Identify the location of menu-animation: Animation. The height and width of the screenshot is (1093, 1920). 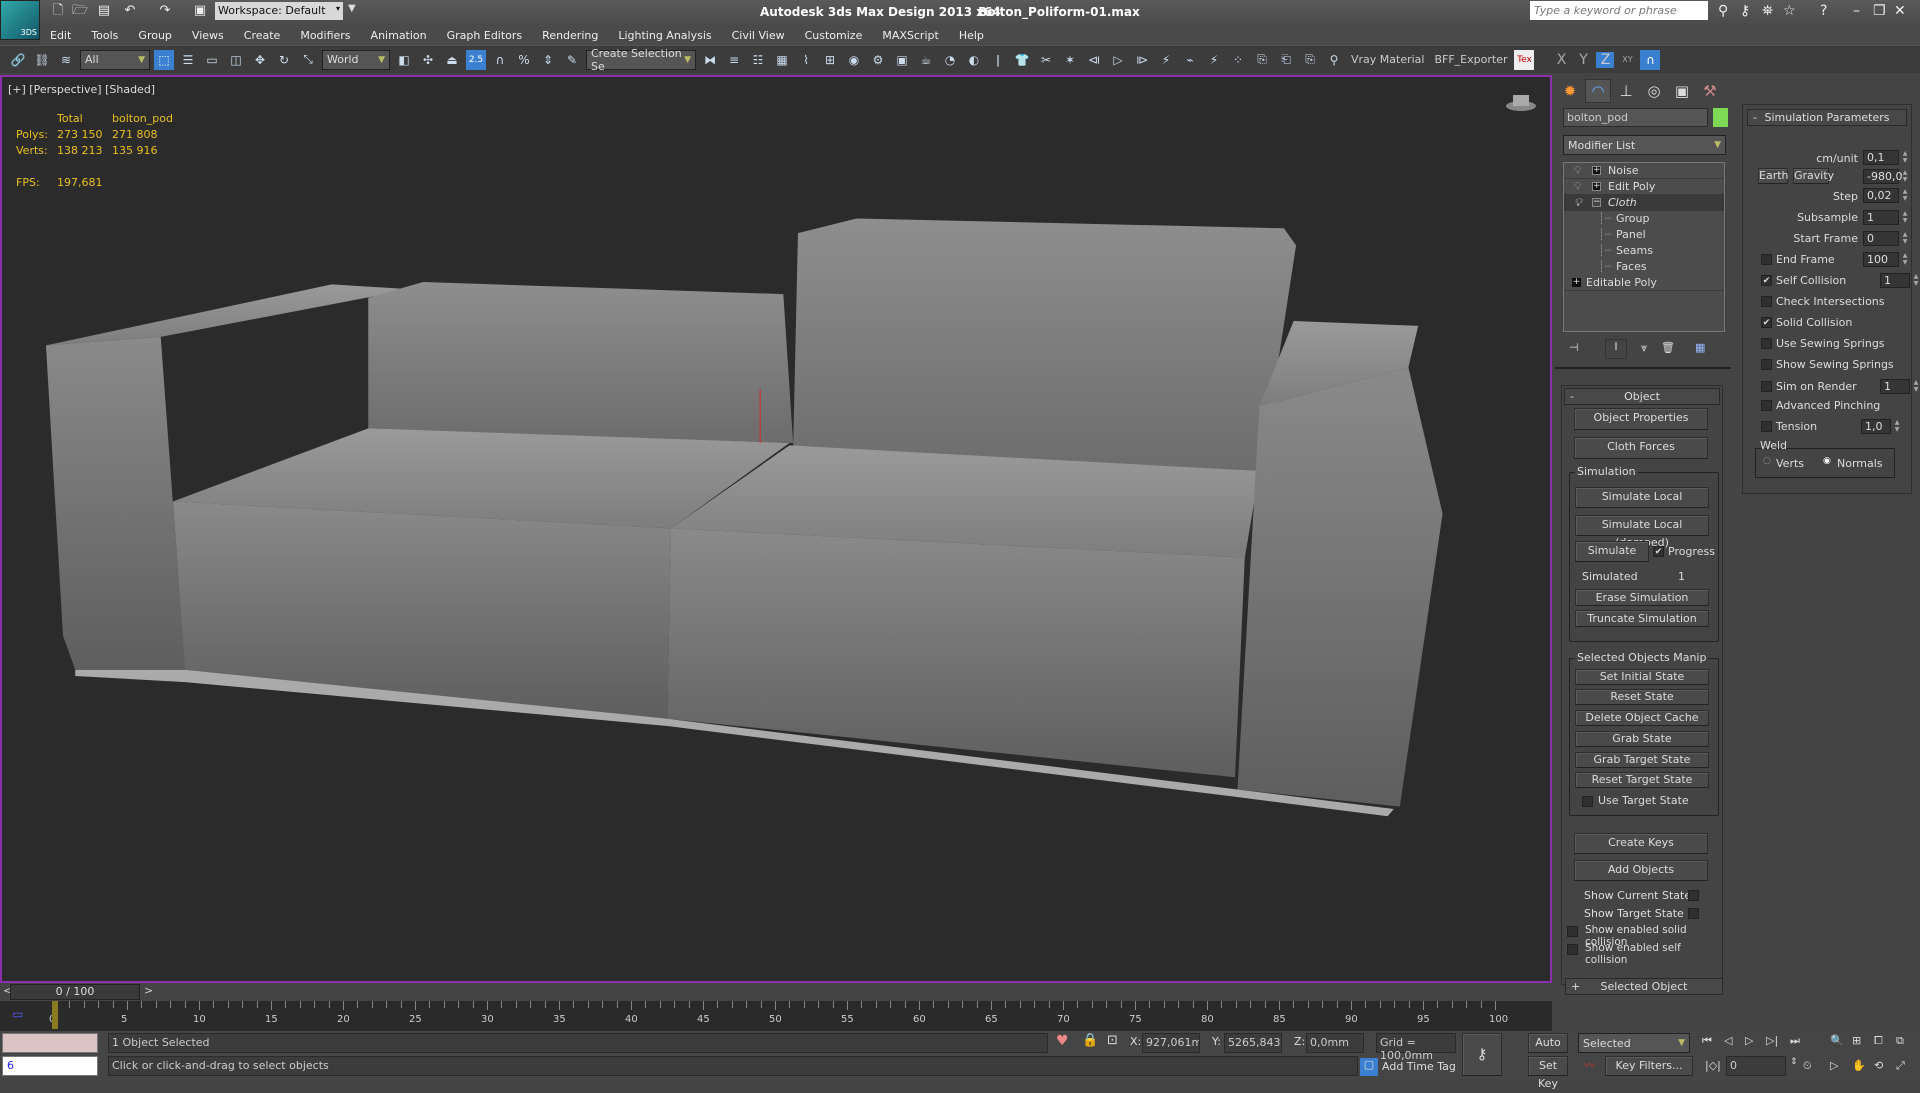
(399, 35).